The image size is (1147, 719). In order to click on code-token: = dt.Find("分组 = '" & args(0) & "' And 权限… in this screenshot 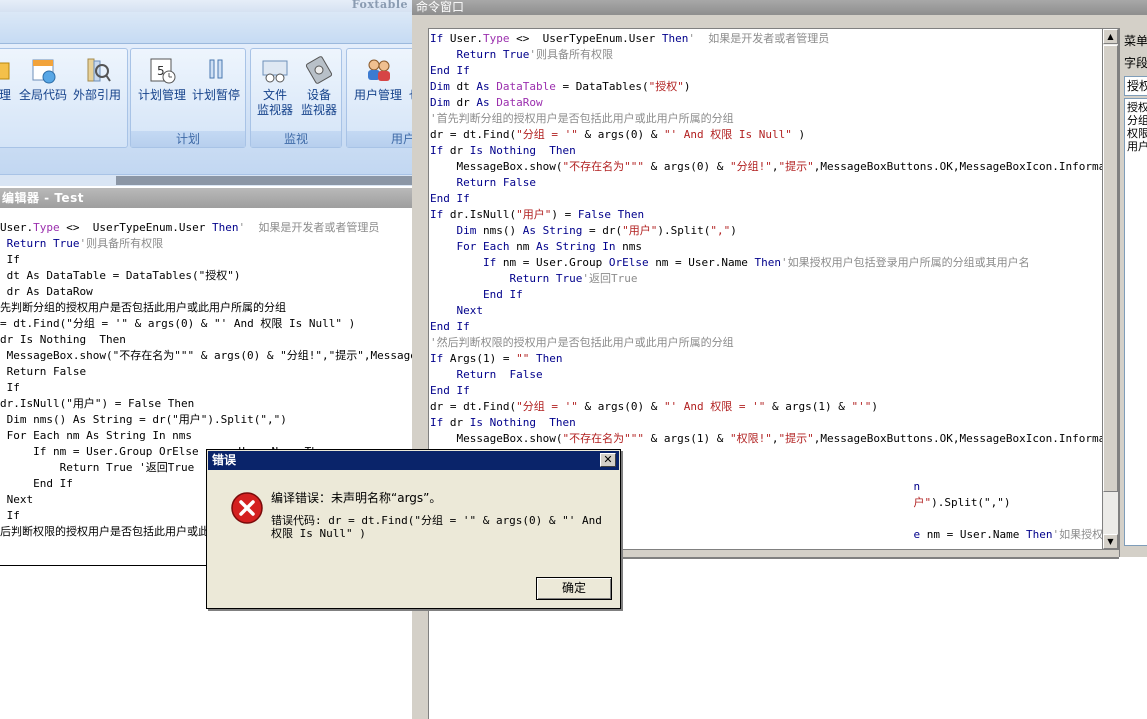, I will do `click(178, 323)`.